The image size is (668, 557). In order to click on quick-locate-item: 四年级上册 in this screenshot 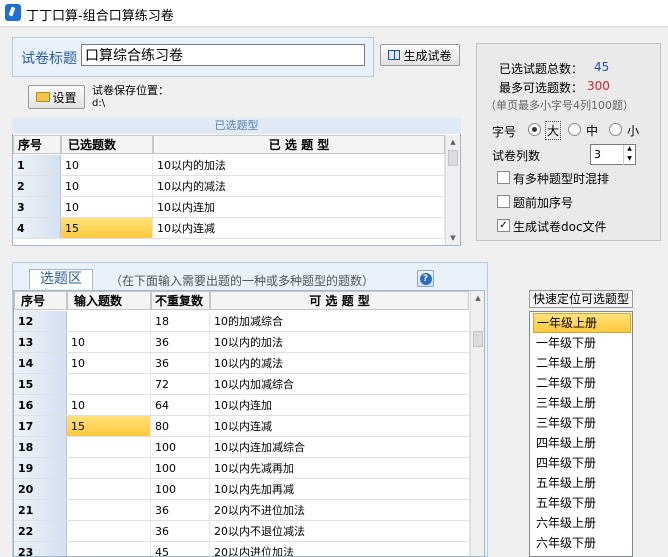, I will do `click(582, 443)`.